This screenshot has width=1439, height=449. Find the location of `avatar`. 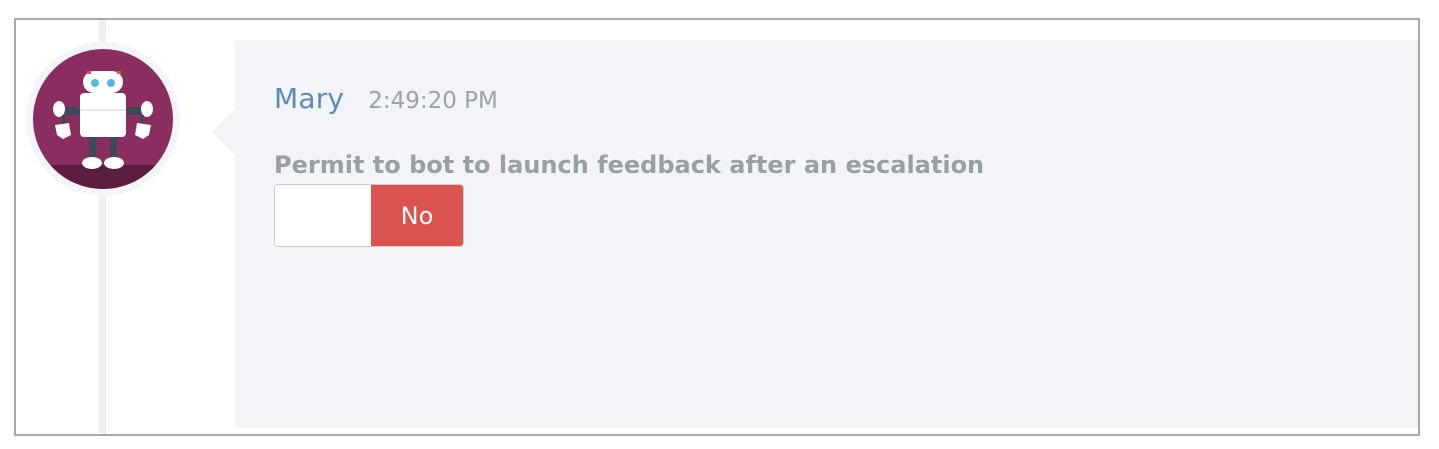

avatar is located at coordinates (103, 119).